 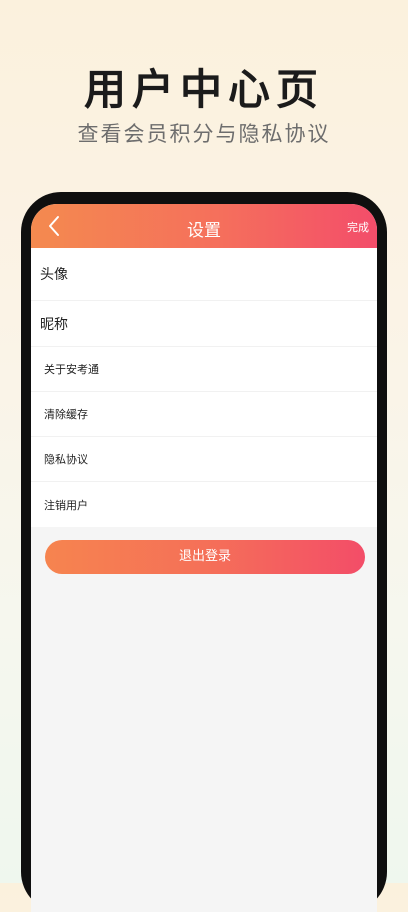 I want to click on settings-item-privacy: 隐私协议, so click(x=204, y=459).